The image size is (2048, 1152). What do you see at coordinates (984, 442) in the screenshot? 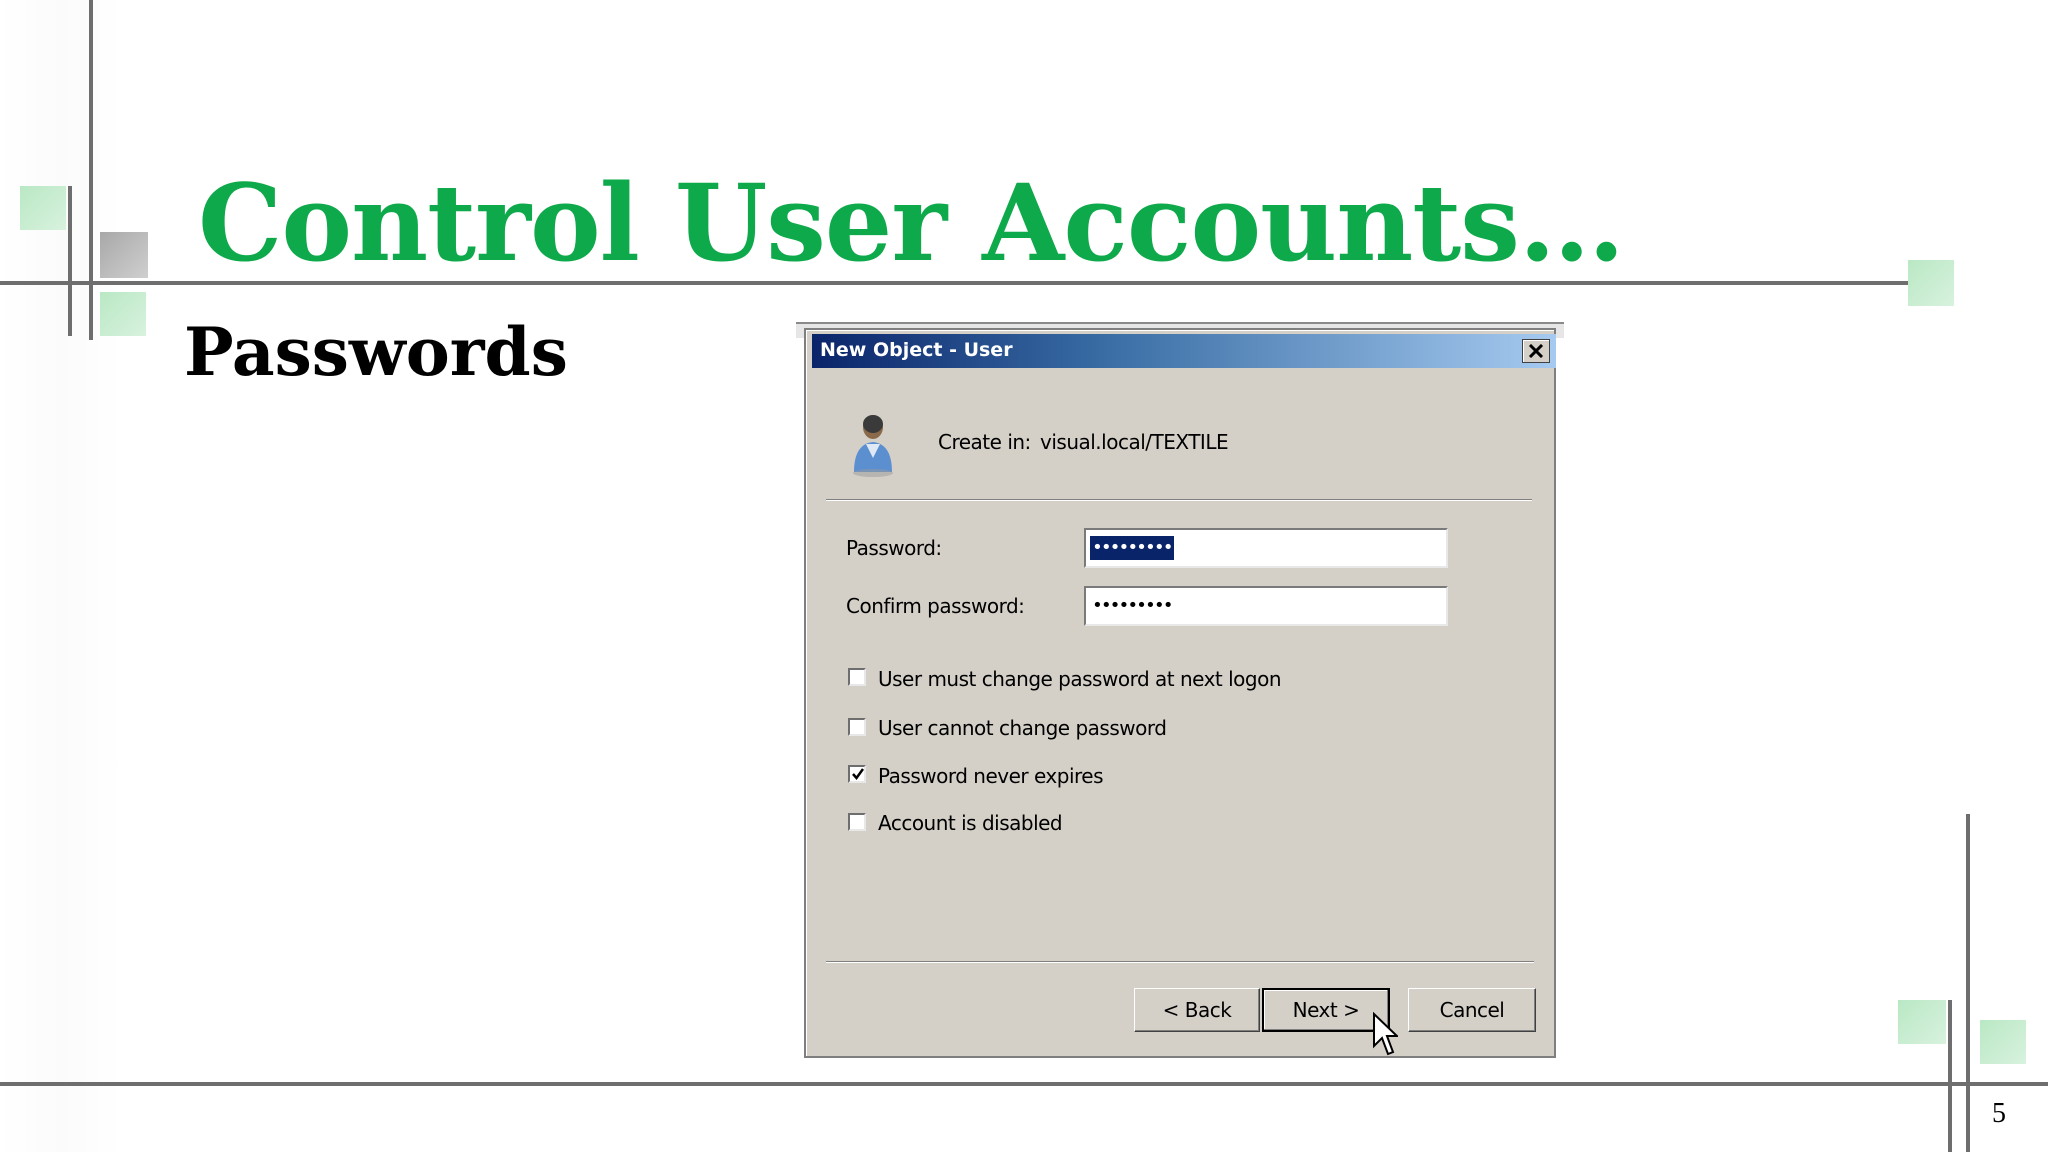
I see `create-in-label: Create in:` at bounding box center [984, 442].